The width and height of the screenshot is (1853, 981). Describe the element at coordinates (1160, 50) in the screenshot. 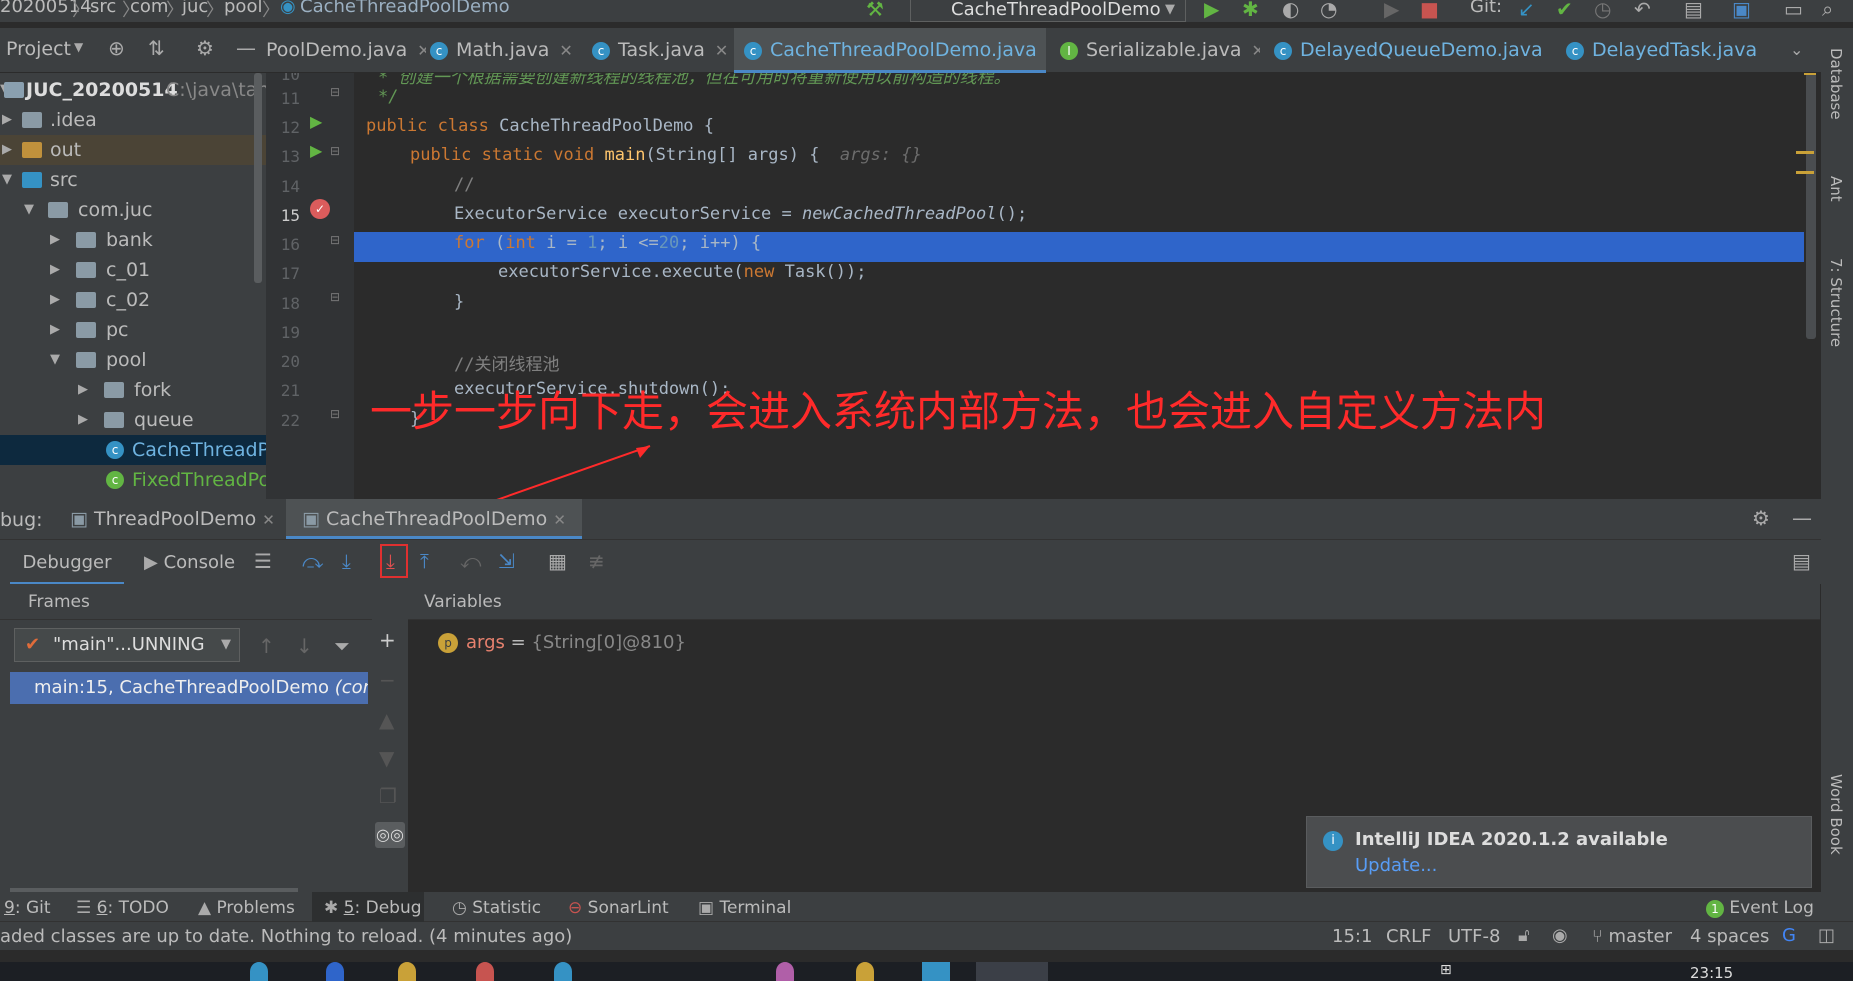

I see `tab-serializable: I Serializable.java ✕` at that location.